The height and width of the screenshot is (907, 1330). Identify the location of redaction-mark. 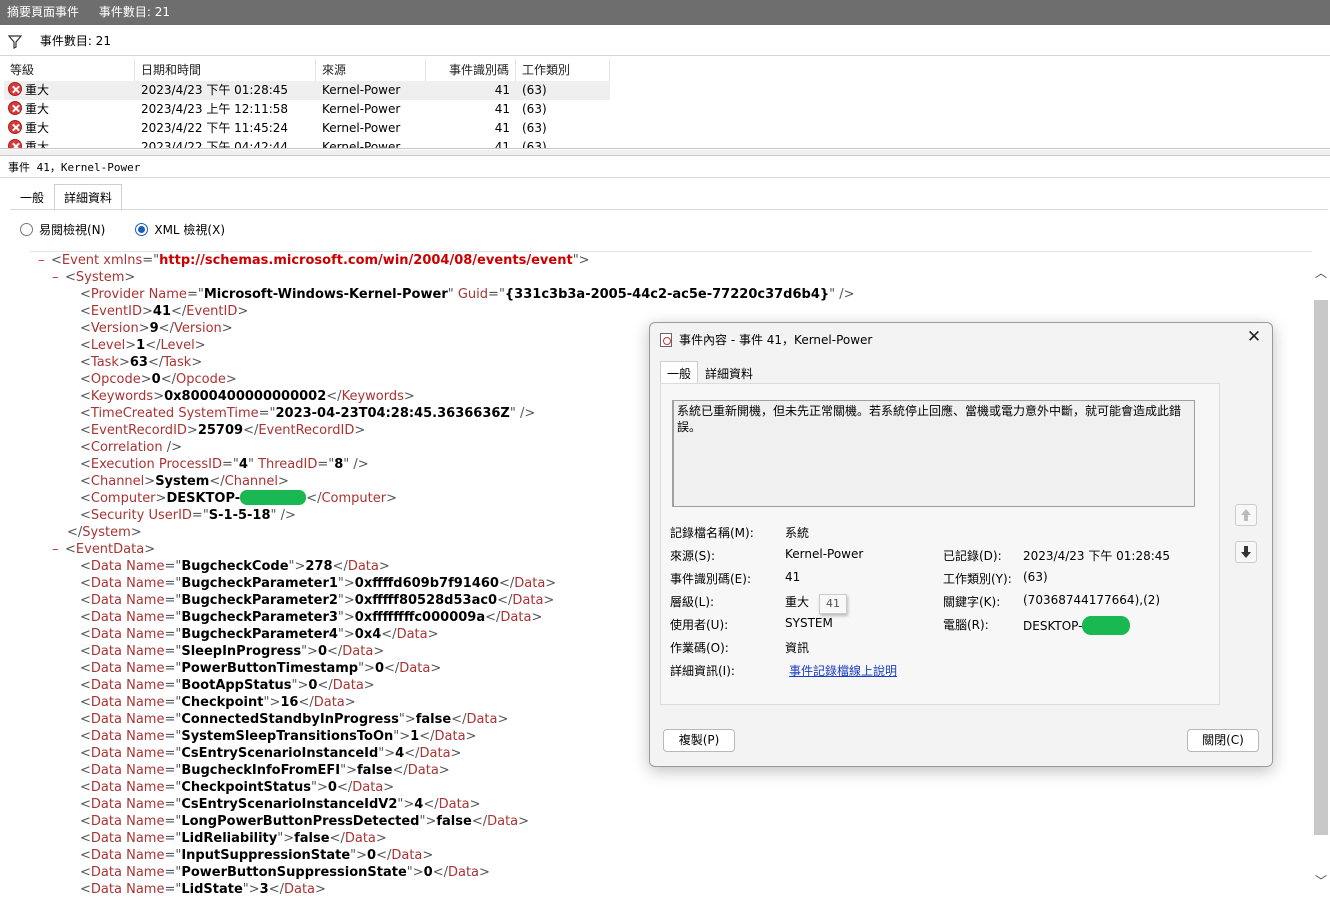
(1106, 625).